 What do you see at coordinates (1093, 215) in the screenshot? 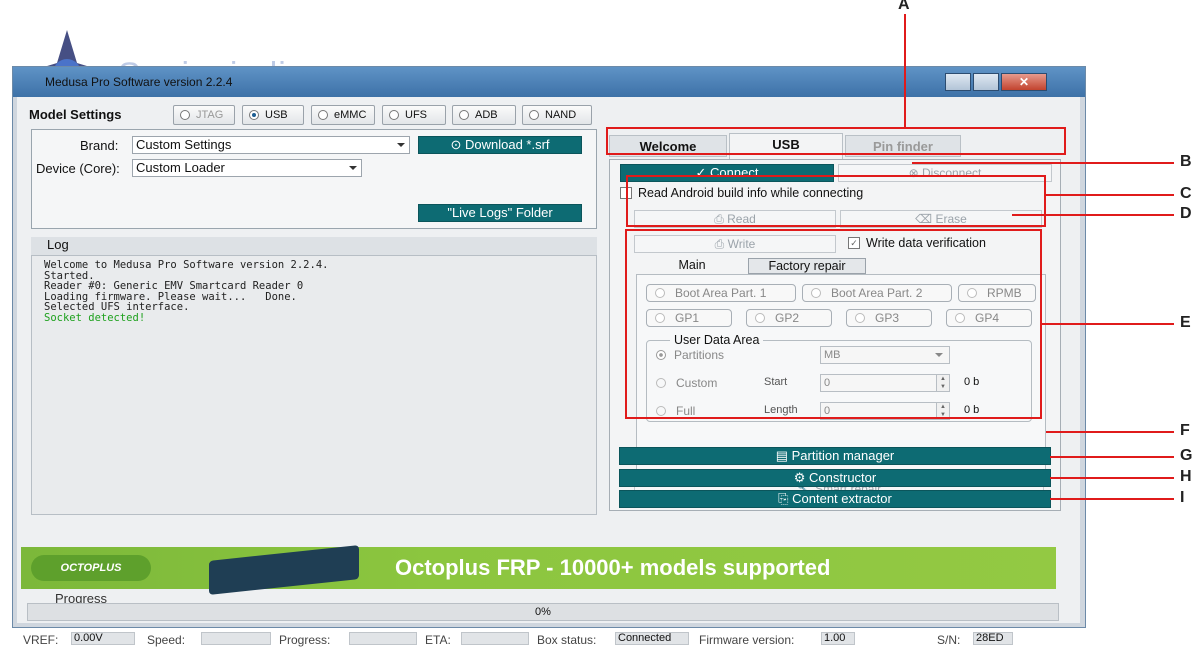
I see `annotation-line-d` at bounding box center [1093, 215].